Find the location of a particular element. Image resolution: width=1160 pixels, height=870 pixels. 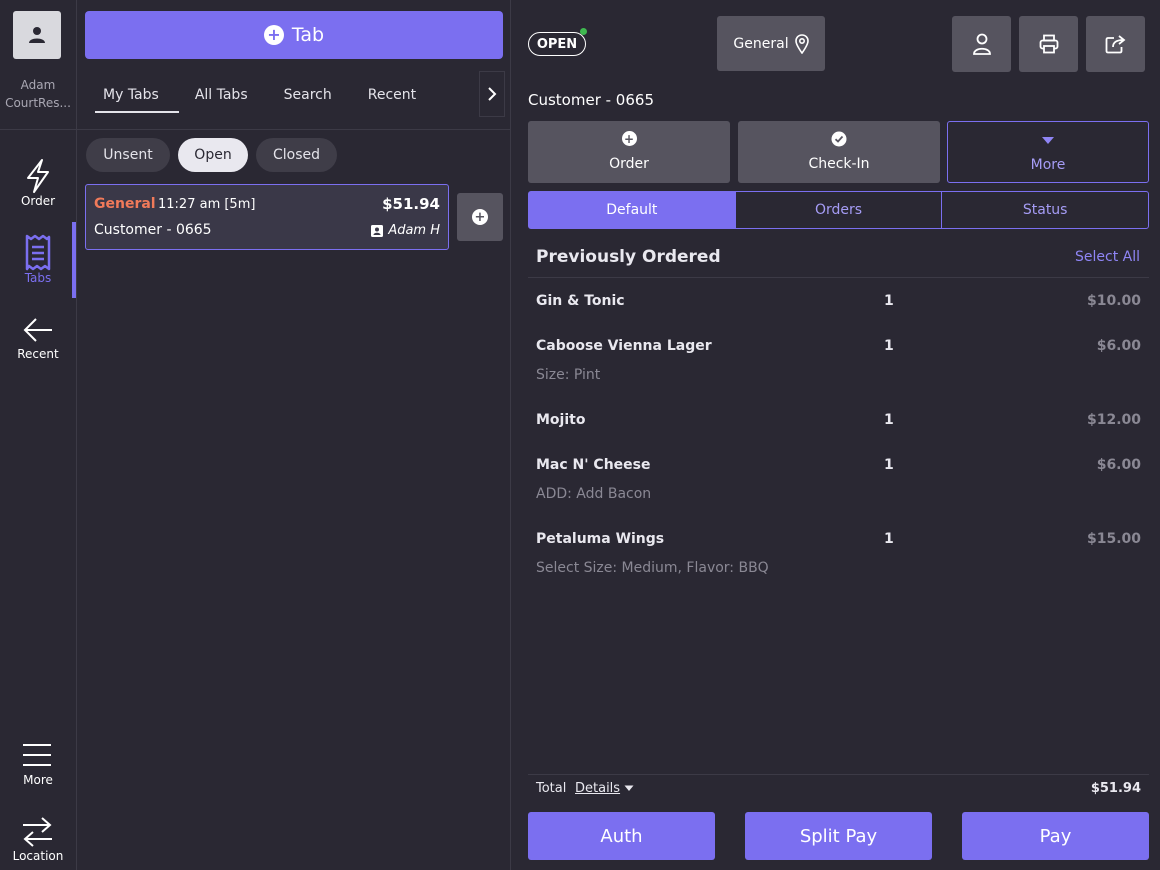

nav-recent: Recent is located at coordinates (38, 337).